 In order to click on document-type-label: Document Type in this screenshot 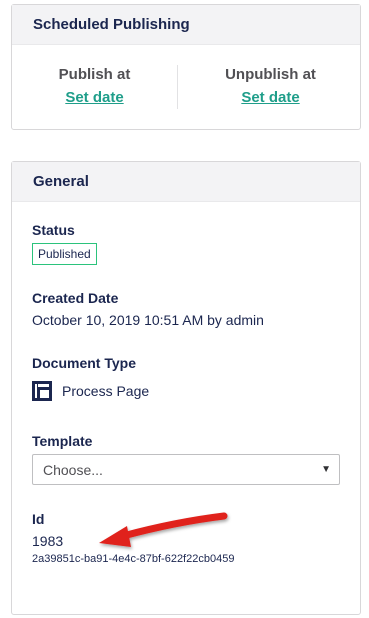, I will do `click(84, 363)`.